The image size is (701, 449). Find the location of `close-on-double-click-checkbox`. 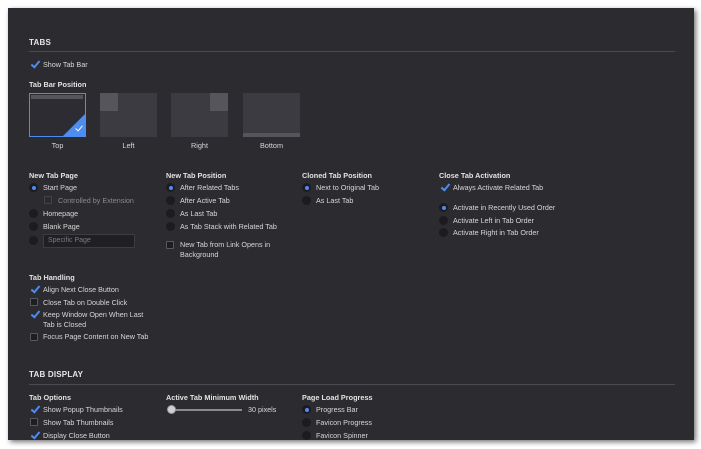

close-on-double-click-checkbox is located at coordinates (34, 302).